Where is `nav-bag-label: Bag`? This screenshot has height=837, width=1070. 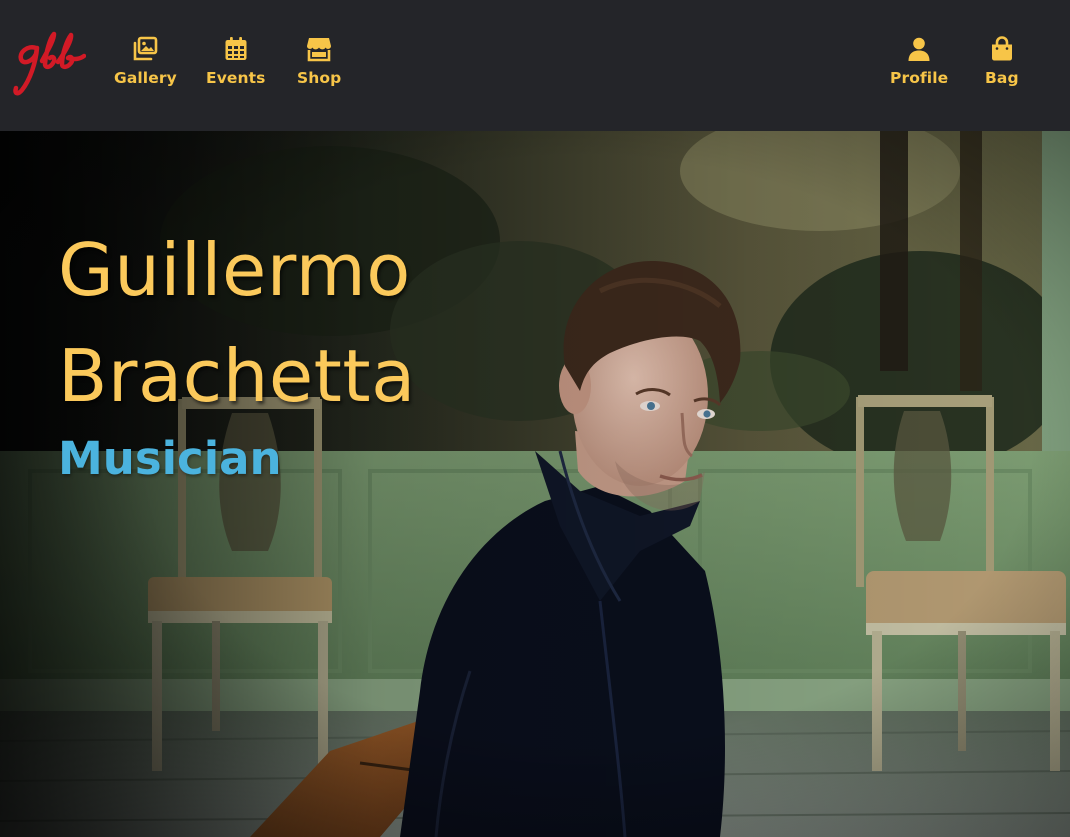 nav-bag-label: Bag is located at coordinates (1002, 78).